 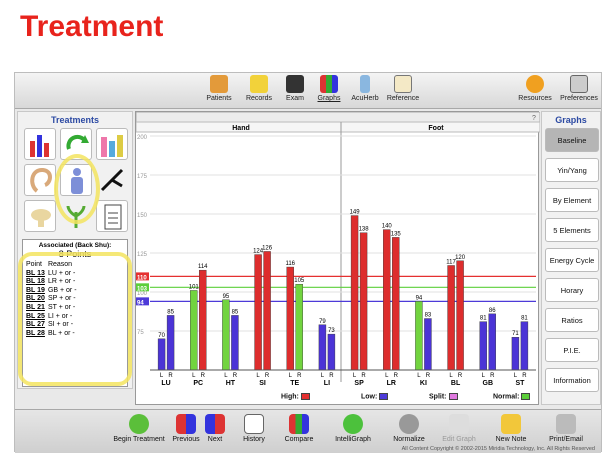 I want to click on graph-5-elements-button: 5 Elements, so click(x=572, y=230).